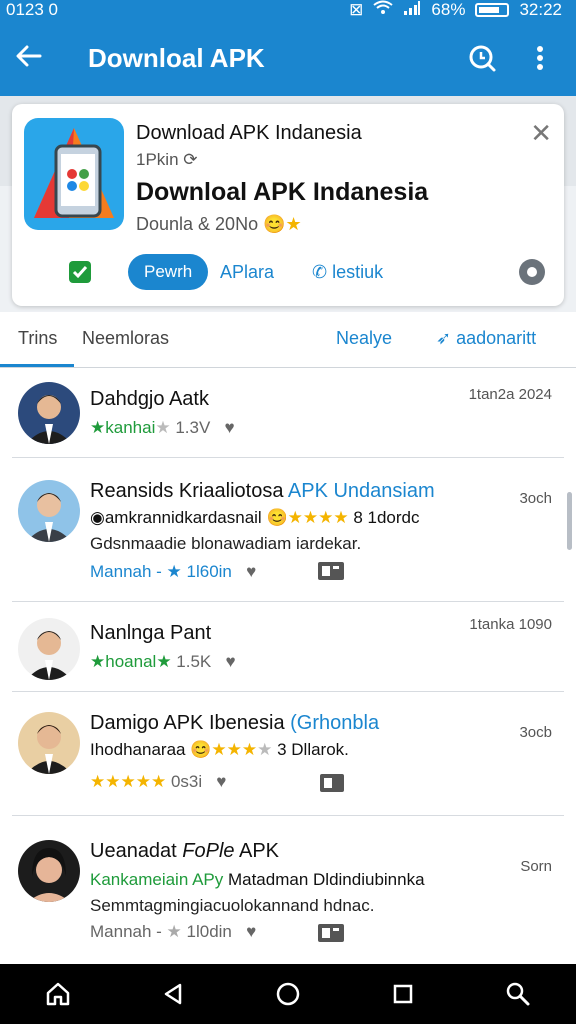  Describe the element at coordinates (234, 723) in the screenshot. I see `review-title: Damigo APK Ibenesia (Grhonbla` at that location.